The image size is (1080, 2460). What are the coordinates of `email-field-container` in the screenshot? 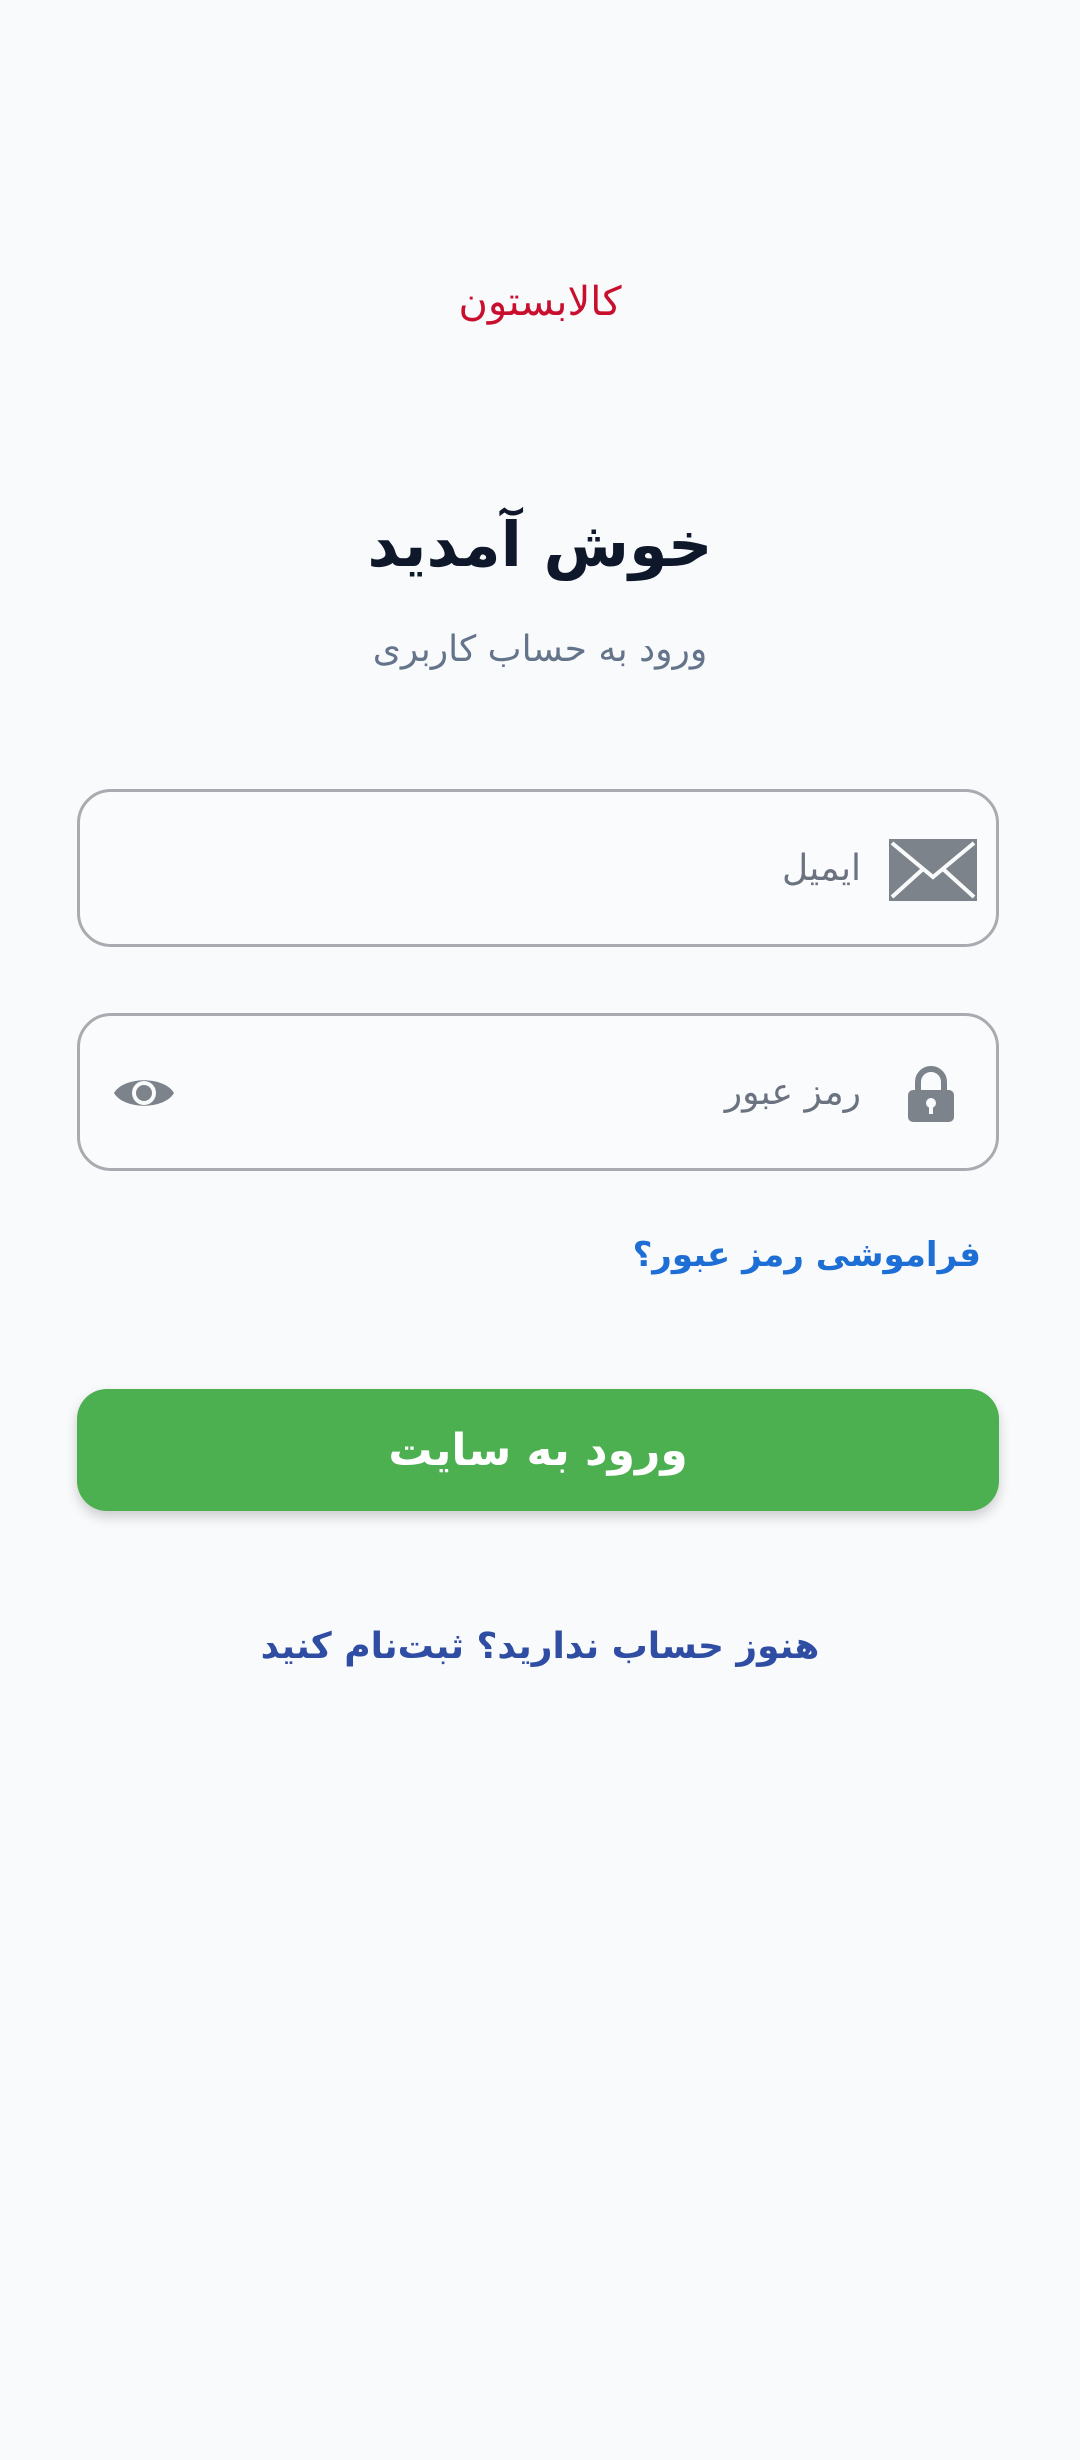 It's located at (538, 868).